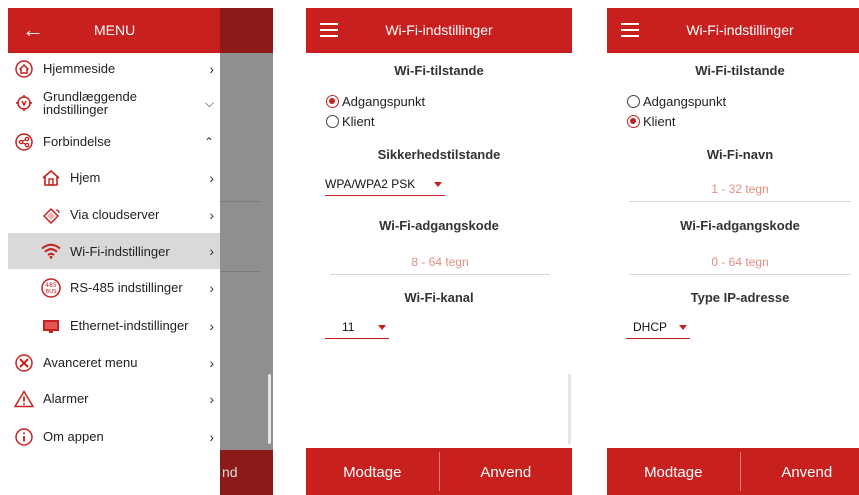 The image size is (859, 495). I want to click on wifi-channel-dropdown: 11, so click(357, 329).